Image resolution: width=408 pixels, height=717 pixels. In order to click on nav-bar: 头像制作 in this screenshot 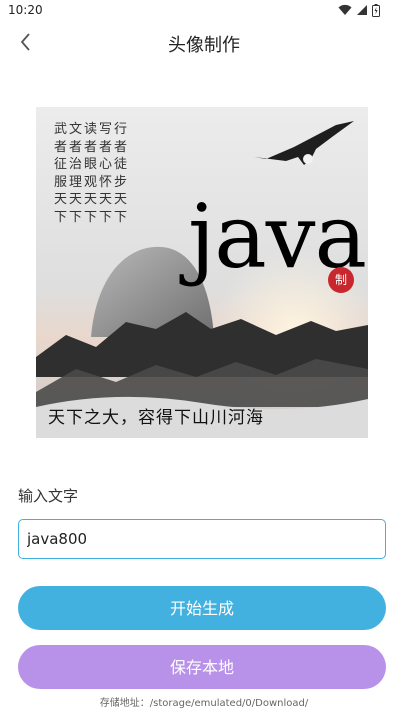, I will do `click(204, 42)`.